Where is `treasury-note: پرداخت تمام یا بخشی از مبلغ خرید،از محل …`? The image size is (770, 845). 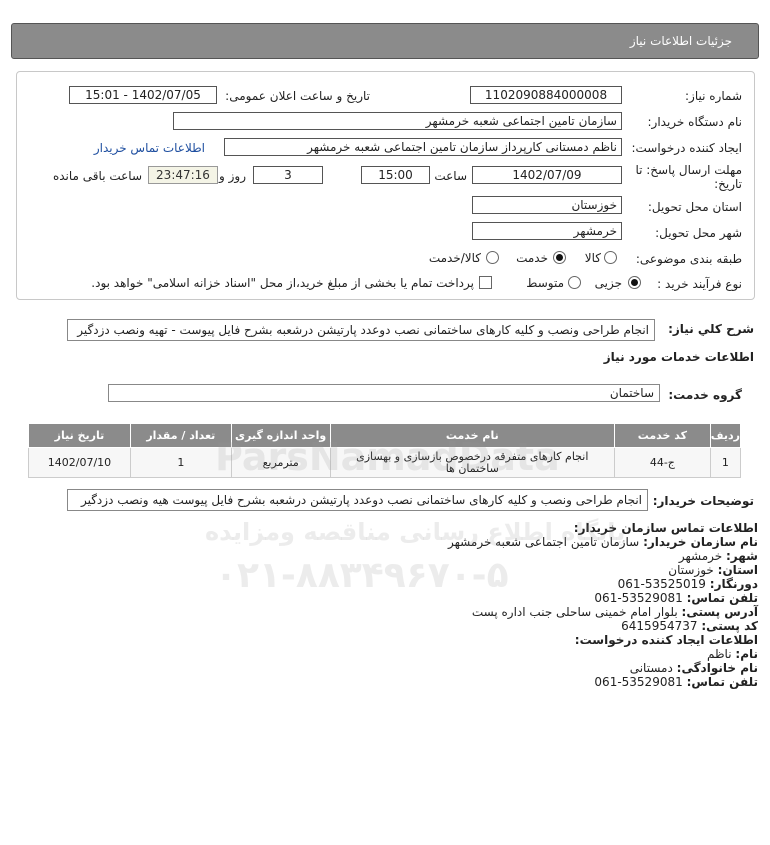 treasury-note: پرداخت تمام یا بخشی از مبلغ خرید،از محل … is located at coordinates (282, 283).